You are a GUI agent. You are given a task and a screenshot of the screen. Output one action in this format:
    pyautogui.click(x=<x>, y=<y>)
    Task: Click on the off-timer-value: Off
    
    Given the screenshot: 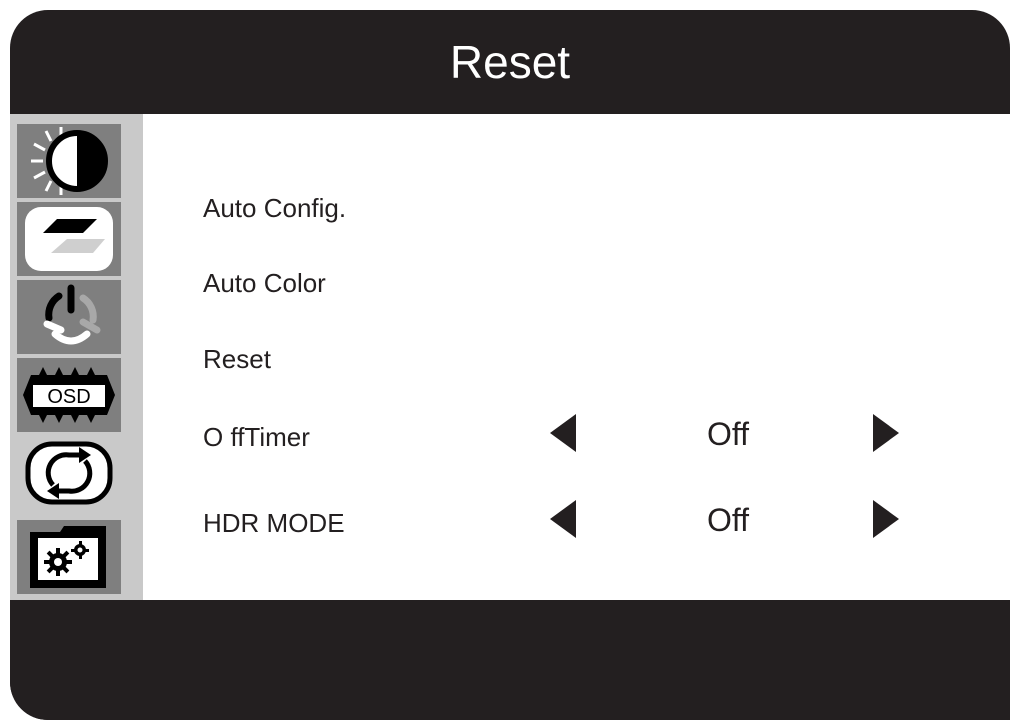 What is the action you would take?
    pyautogui.click(x=728, y=434)
    